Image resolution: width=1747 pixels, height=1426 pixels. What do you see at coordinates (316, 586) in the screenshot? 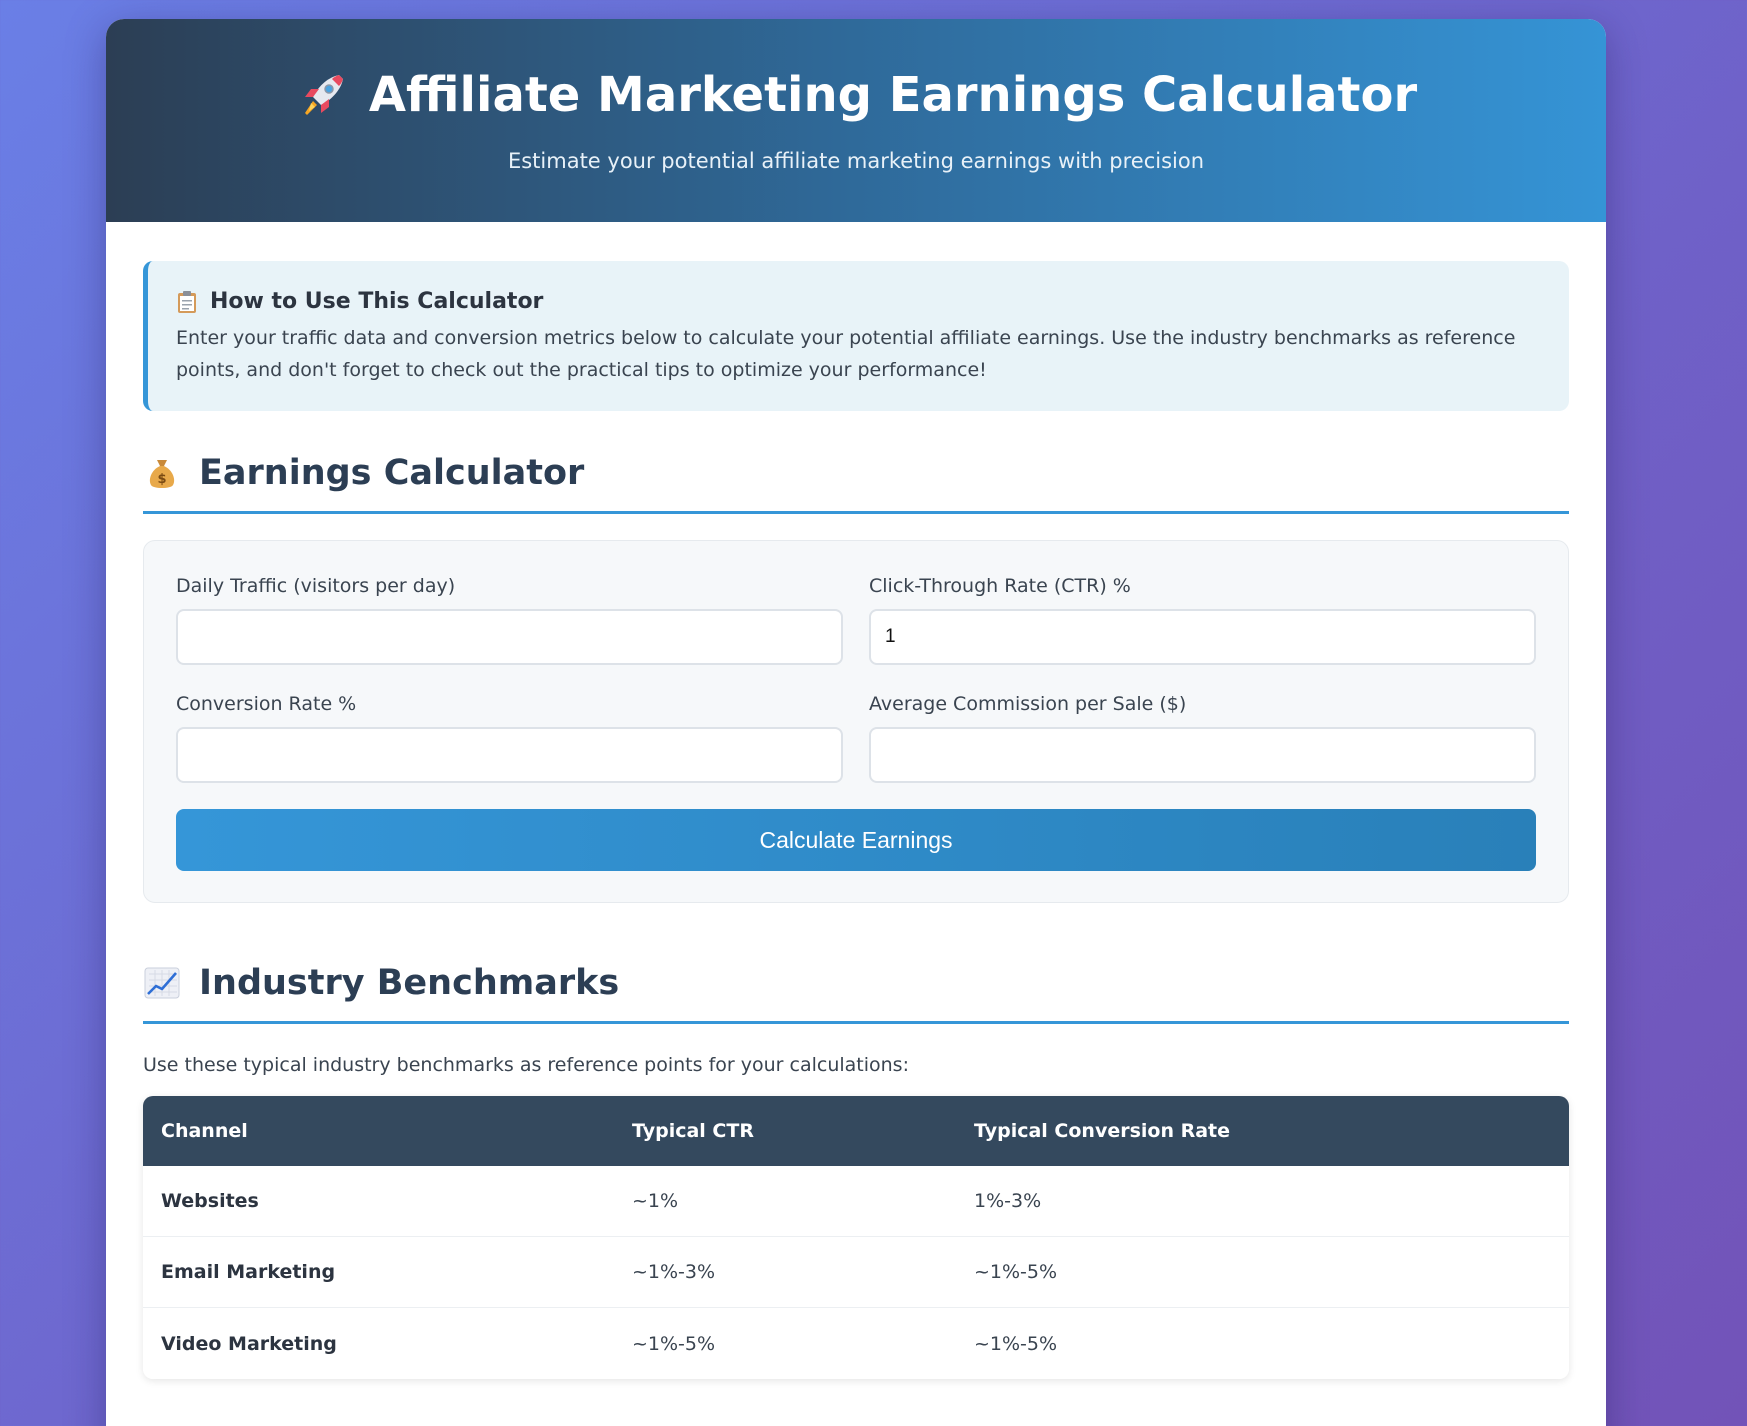
I see `traffic-label: Daily Traffic (visitors per day)` at bounding box center [316, 586].